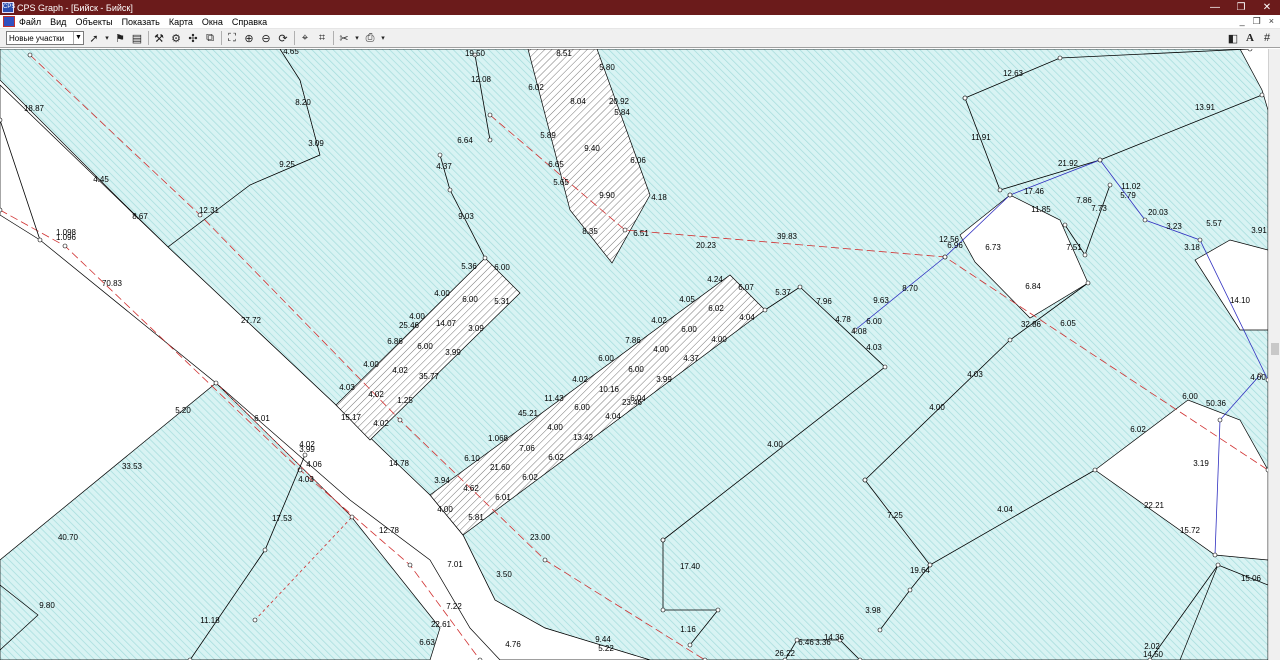 The width and height of the screenshot is (1280, 660). Describe the element at coordinates (747, 317) in the screenshot. I see `dimension-label: 4.04` at that location.